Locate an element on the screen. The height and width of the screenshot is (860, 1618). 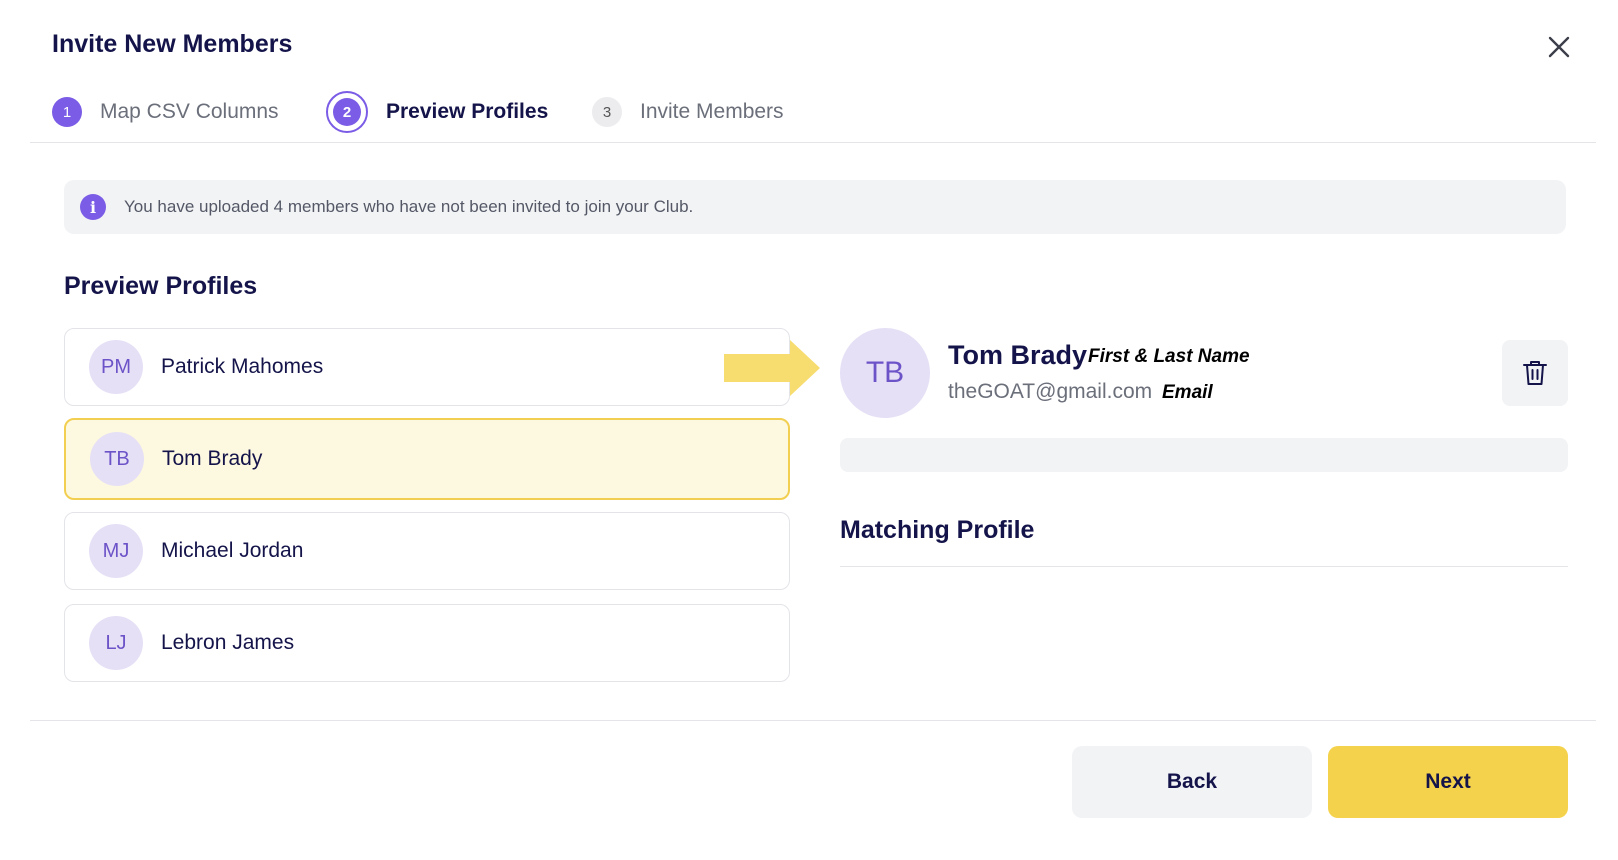
profile-row-tom-brady: TB Tom Brady is located at coordinates (427, 459).